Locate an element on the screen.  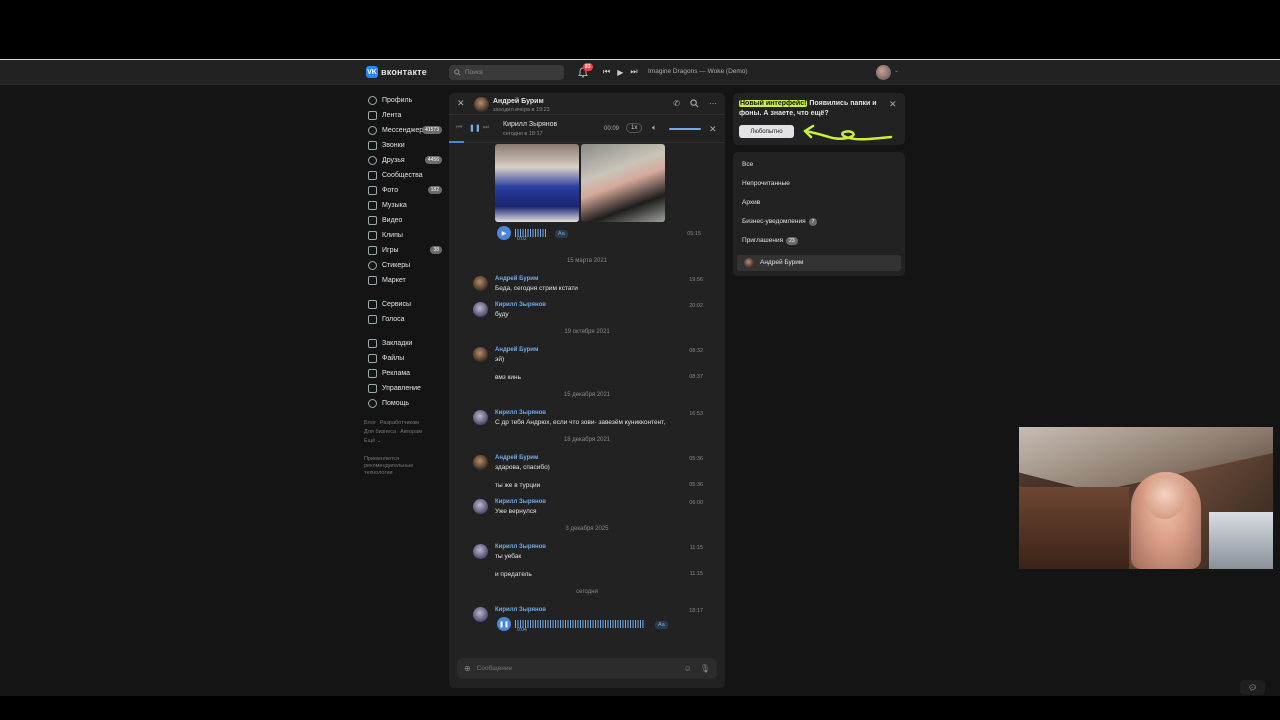
message-time: 08:37 is located at coordinates (696, 377).